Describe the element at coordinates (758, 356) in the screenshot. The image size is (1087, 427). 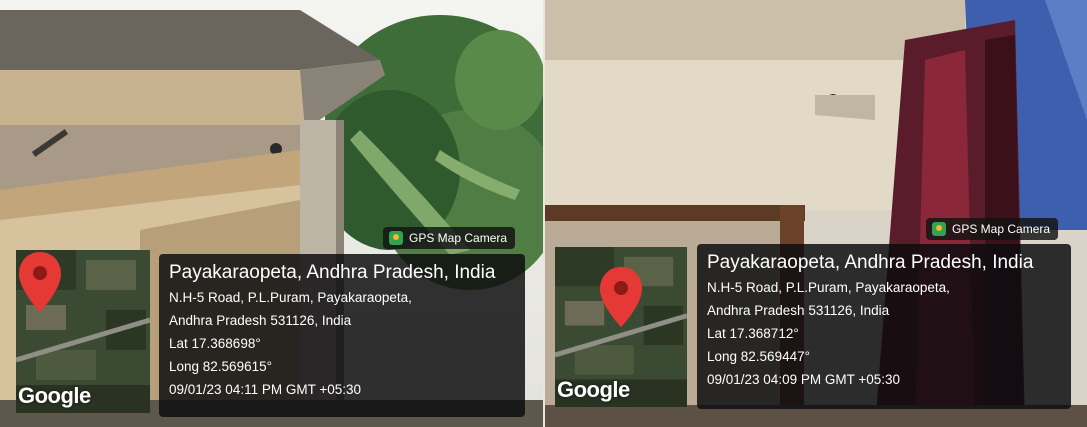
I see `longitude: Long 82.569447°` at that location.